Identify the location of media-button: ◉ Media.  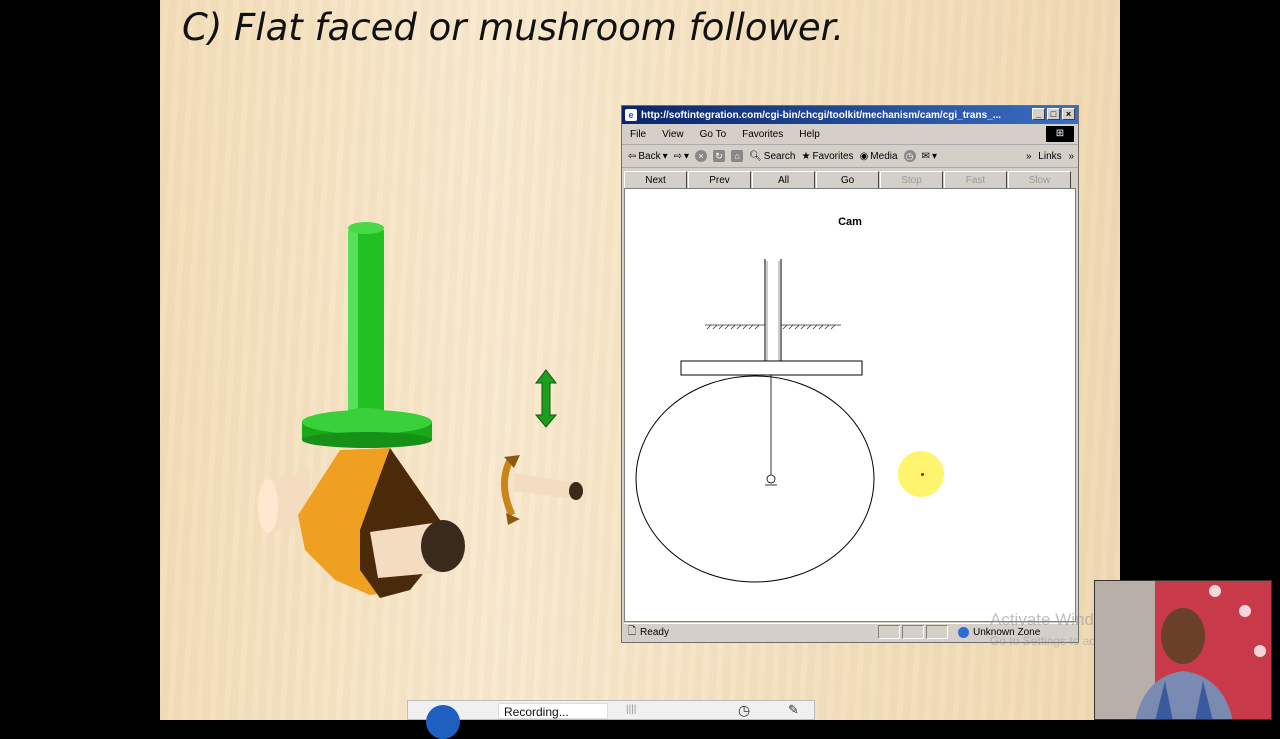
(879, 156).